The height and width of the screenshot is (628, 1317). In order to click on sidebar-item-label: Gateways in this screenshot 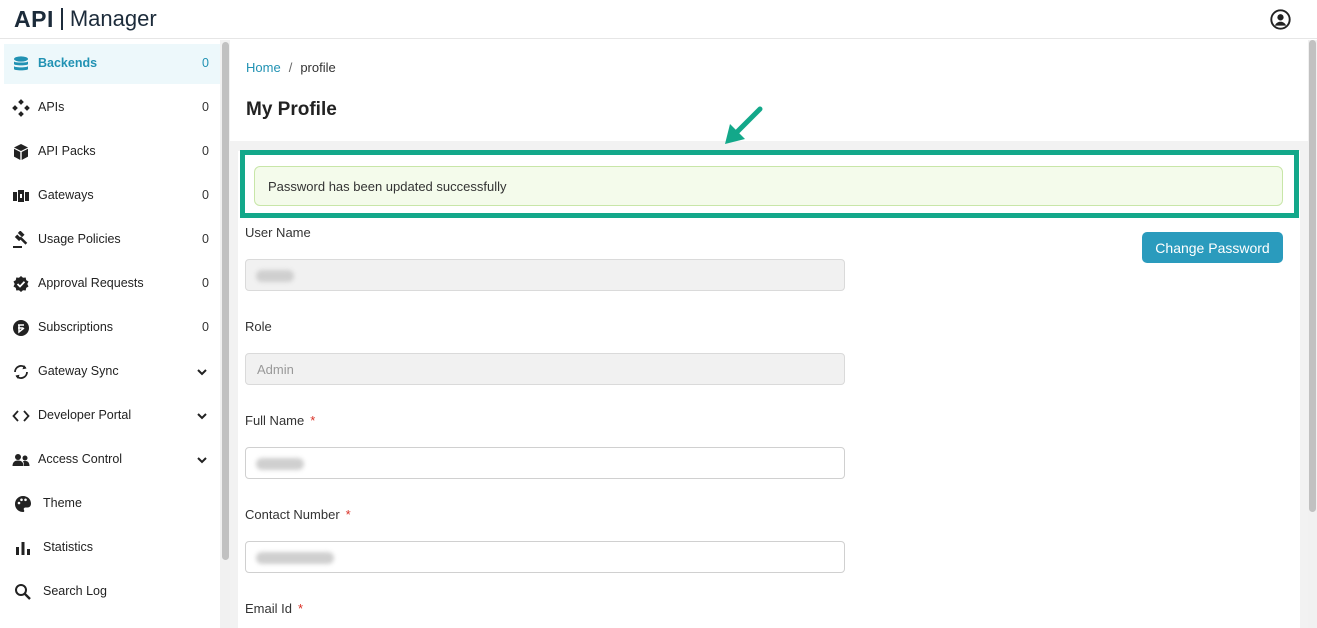, I will do `click(66, 195)`.